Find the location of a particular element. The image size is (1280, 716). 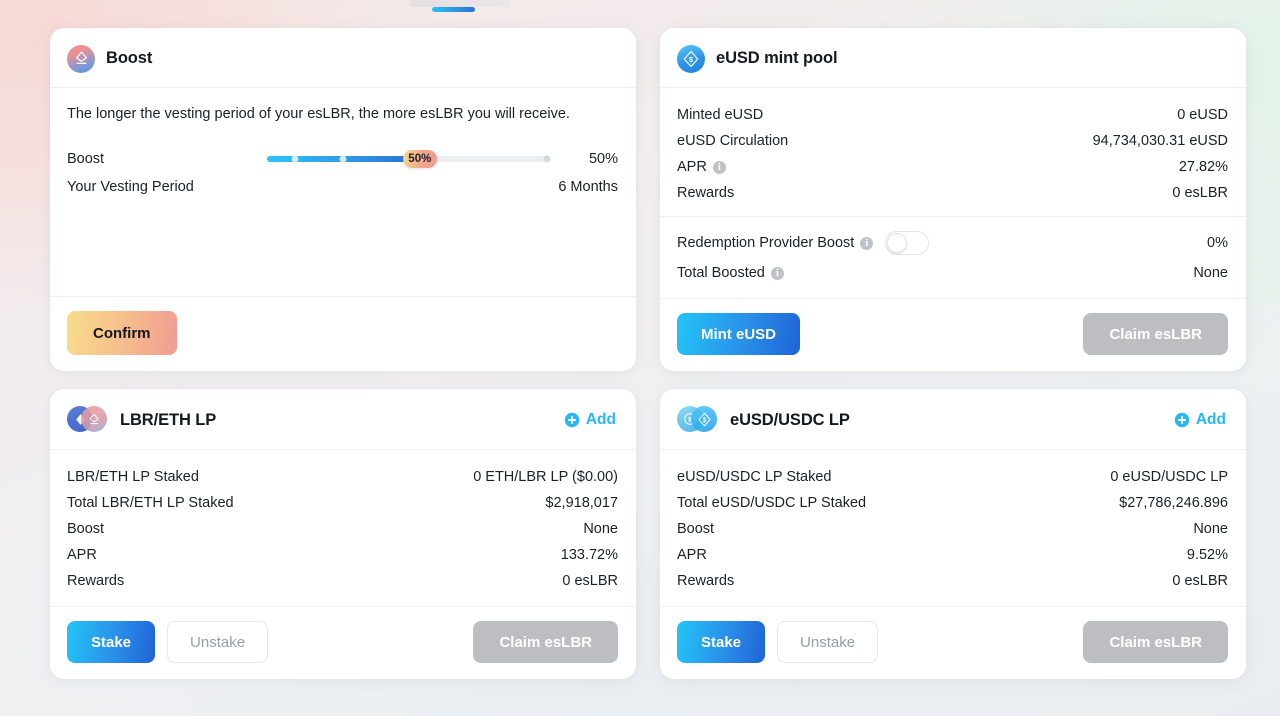

row-label: Total eUSD/USDC LP Staked is located at coordinates (772, 503).